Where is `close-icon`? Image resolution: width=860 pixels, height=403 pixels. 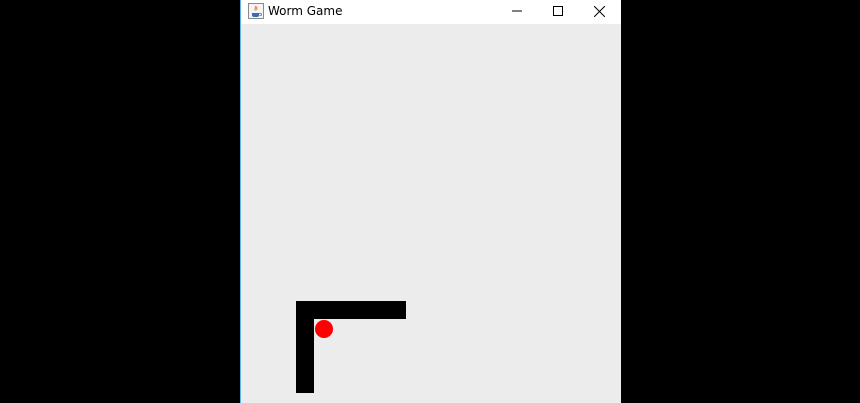 close-icon is located at coordinates (599, 11).